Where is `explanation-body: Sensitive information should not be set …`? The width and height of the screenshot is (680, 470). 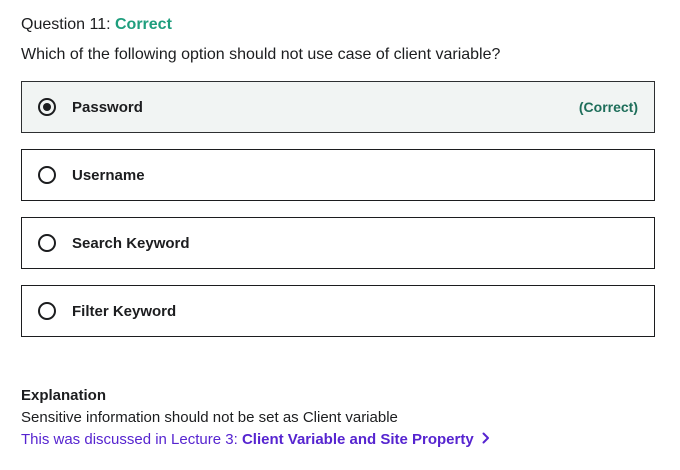 explanation-body: Sensitive information should not be set … is located at coordinates (209, 417).